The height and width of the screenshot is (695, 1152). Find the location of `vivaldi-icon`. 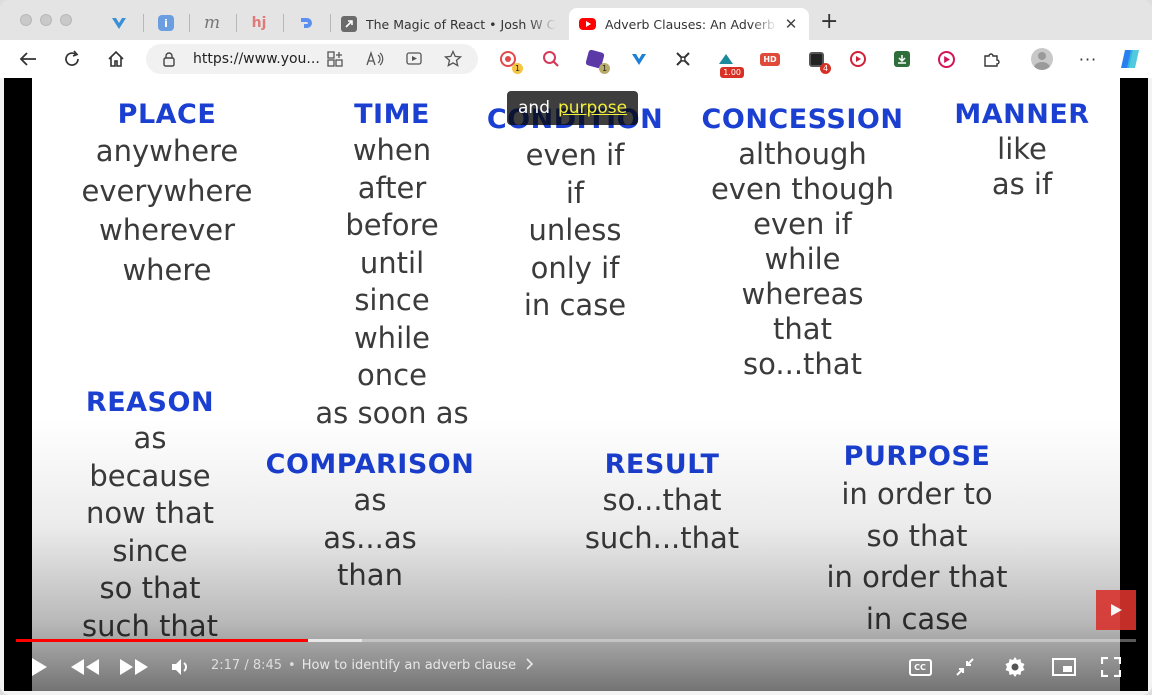

vivaldi-icon is located at coordinates (119, 23).